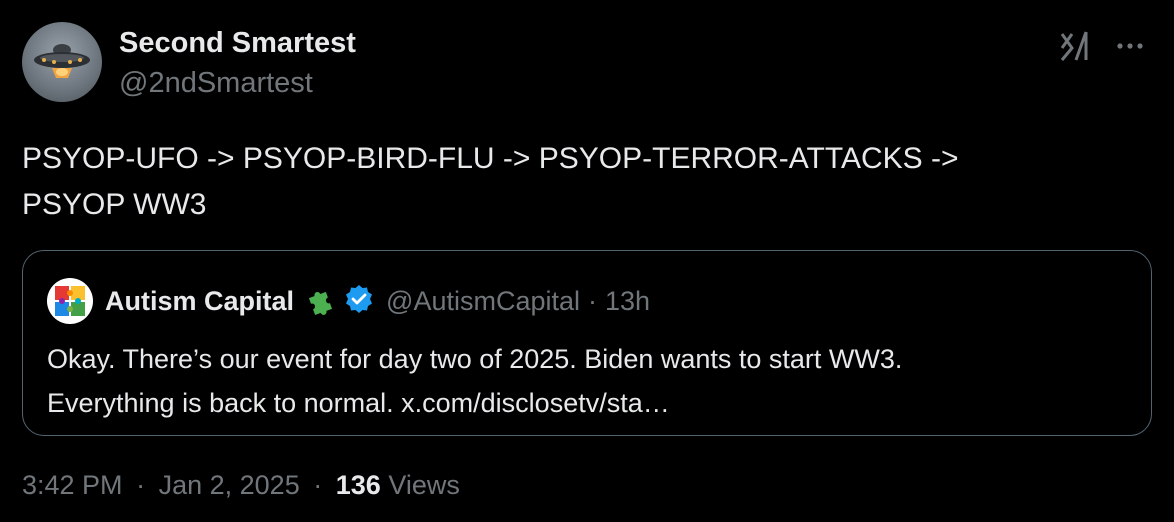 This screenshot has height=522, width=1174. I want to click on more-icon, so click(1130, 46).